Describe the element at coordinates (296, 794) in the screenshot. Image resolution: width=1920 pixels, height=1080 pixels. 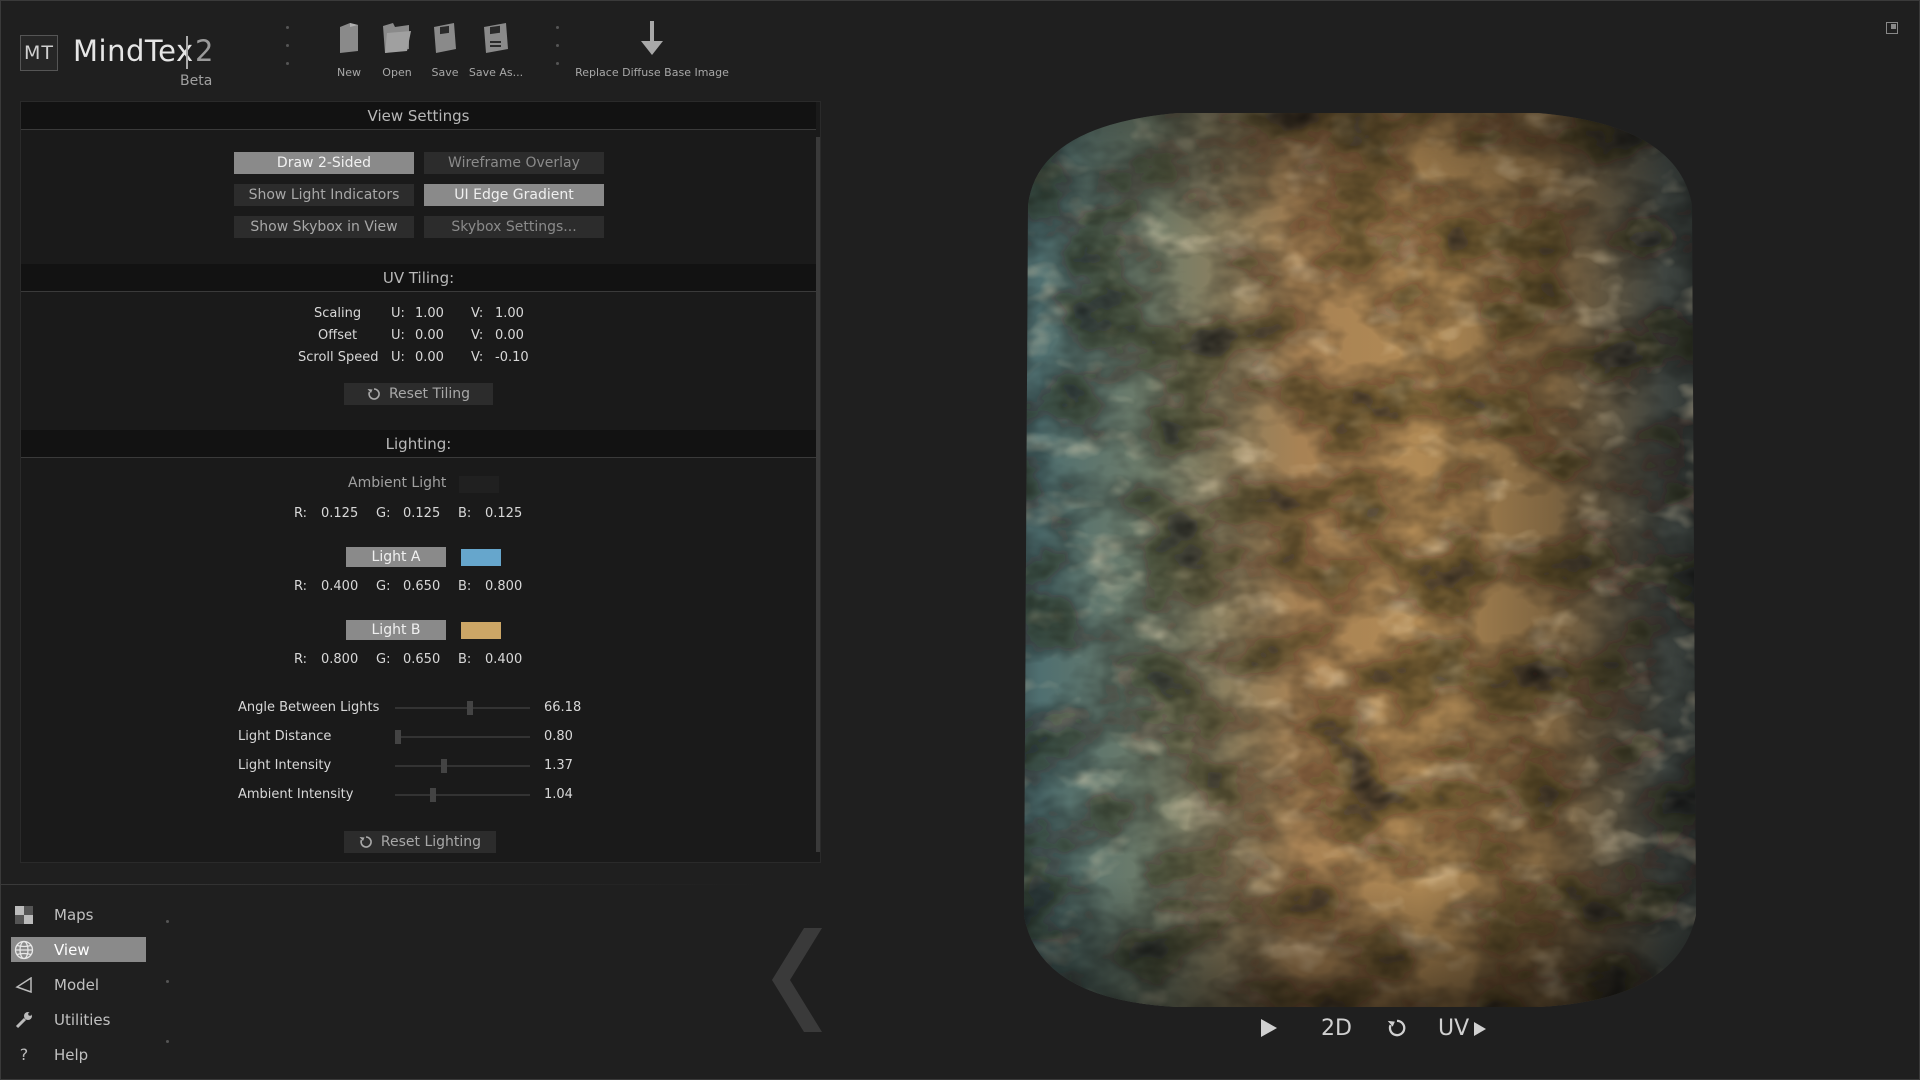
I see `slider-label: Ambient Intensity` at that location.